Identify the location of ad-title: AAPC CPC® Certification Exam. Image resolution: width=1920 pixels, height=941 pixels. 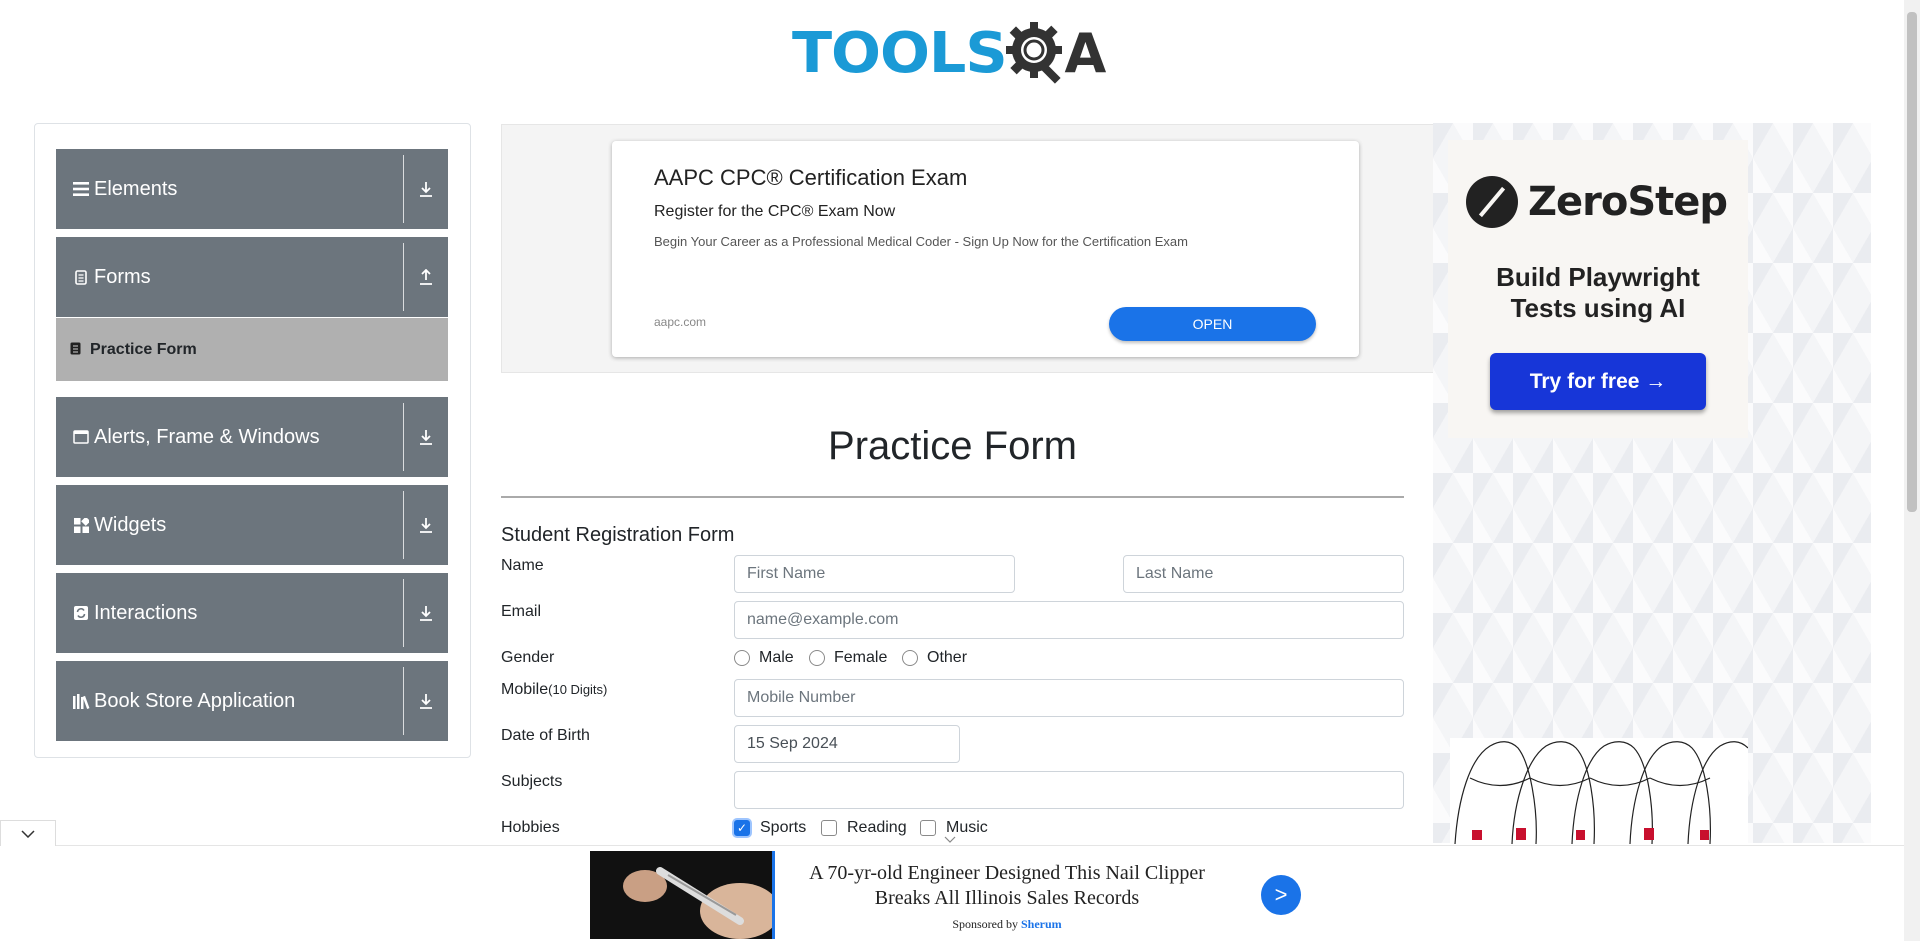
(811, 177).